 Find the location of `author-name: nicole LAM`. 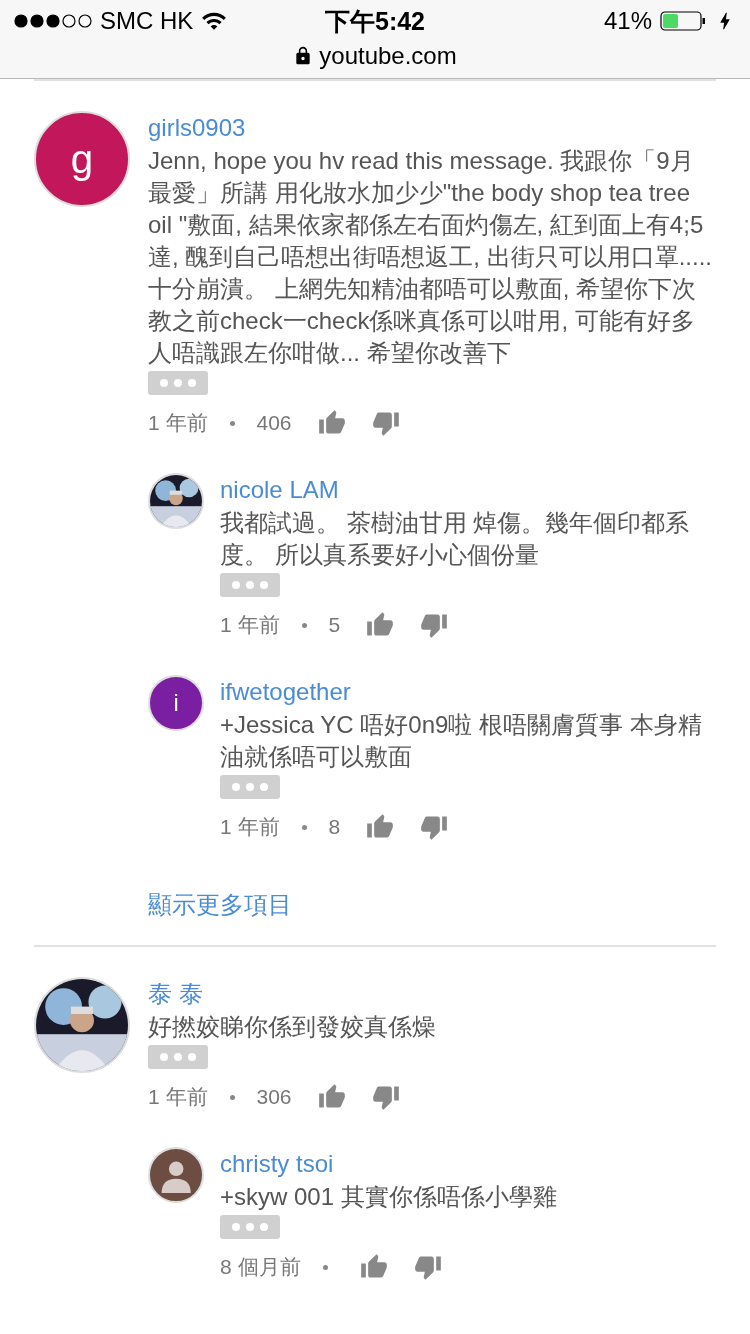

author-name: nicole LAM is located at coordinates (279, 490).